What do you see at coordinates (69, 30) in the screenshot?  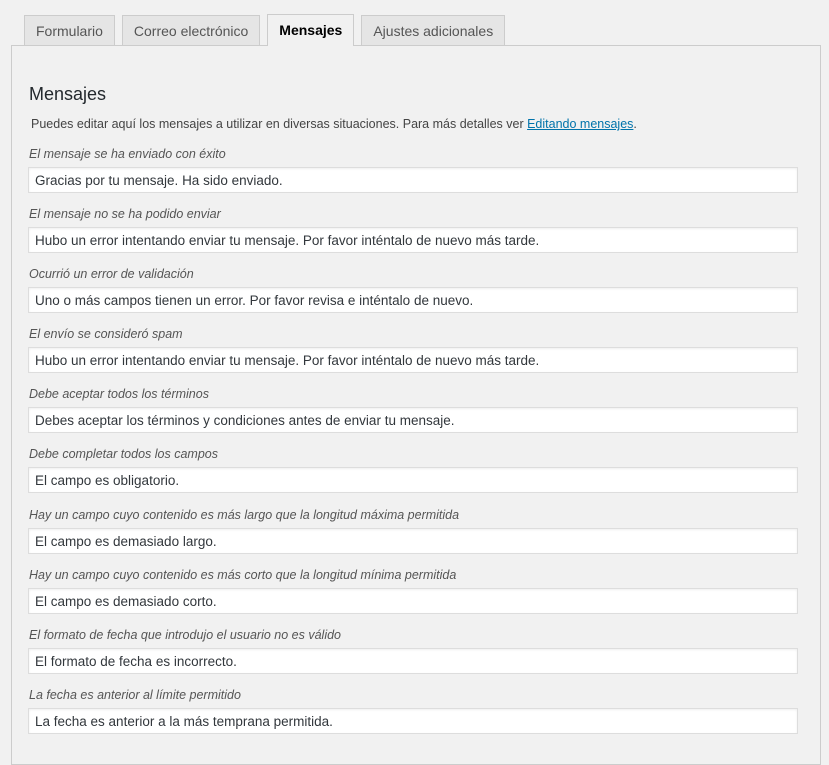 I see `tab-formulario: Formulario` at bounding box center [69, 30].